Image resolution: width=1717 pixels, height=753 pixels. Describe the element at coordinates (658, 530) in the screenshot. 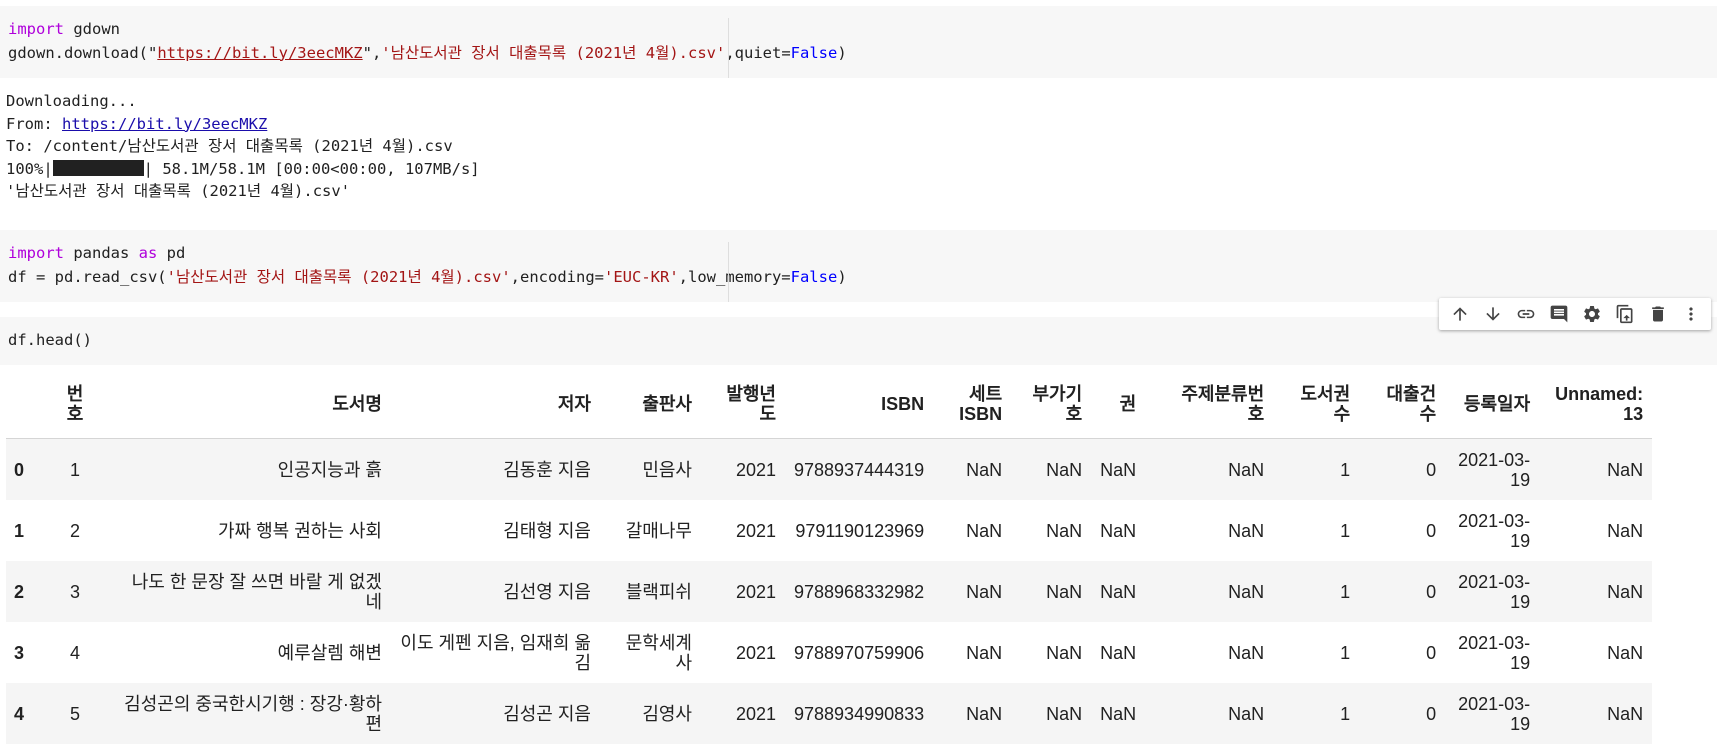

I see `cell-text: 갈매나무` at that location.